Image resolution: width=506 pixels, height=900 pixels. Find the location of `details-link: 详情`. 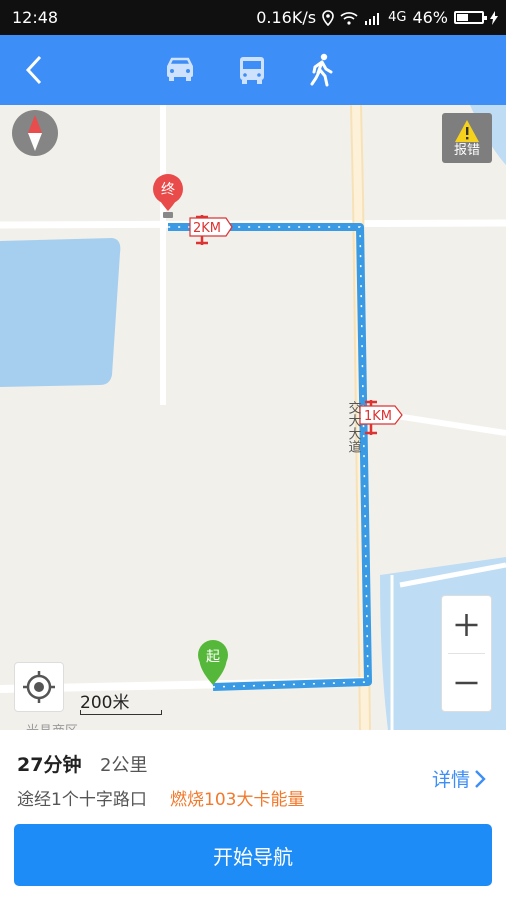

details-link: 详情 is located at coordinates (459, 778).